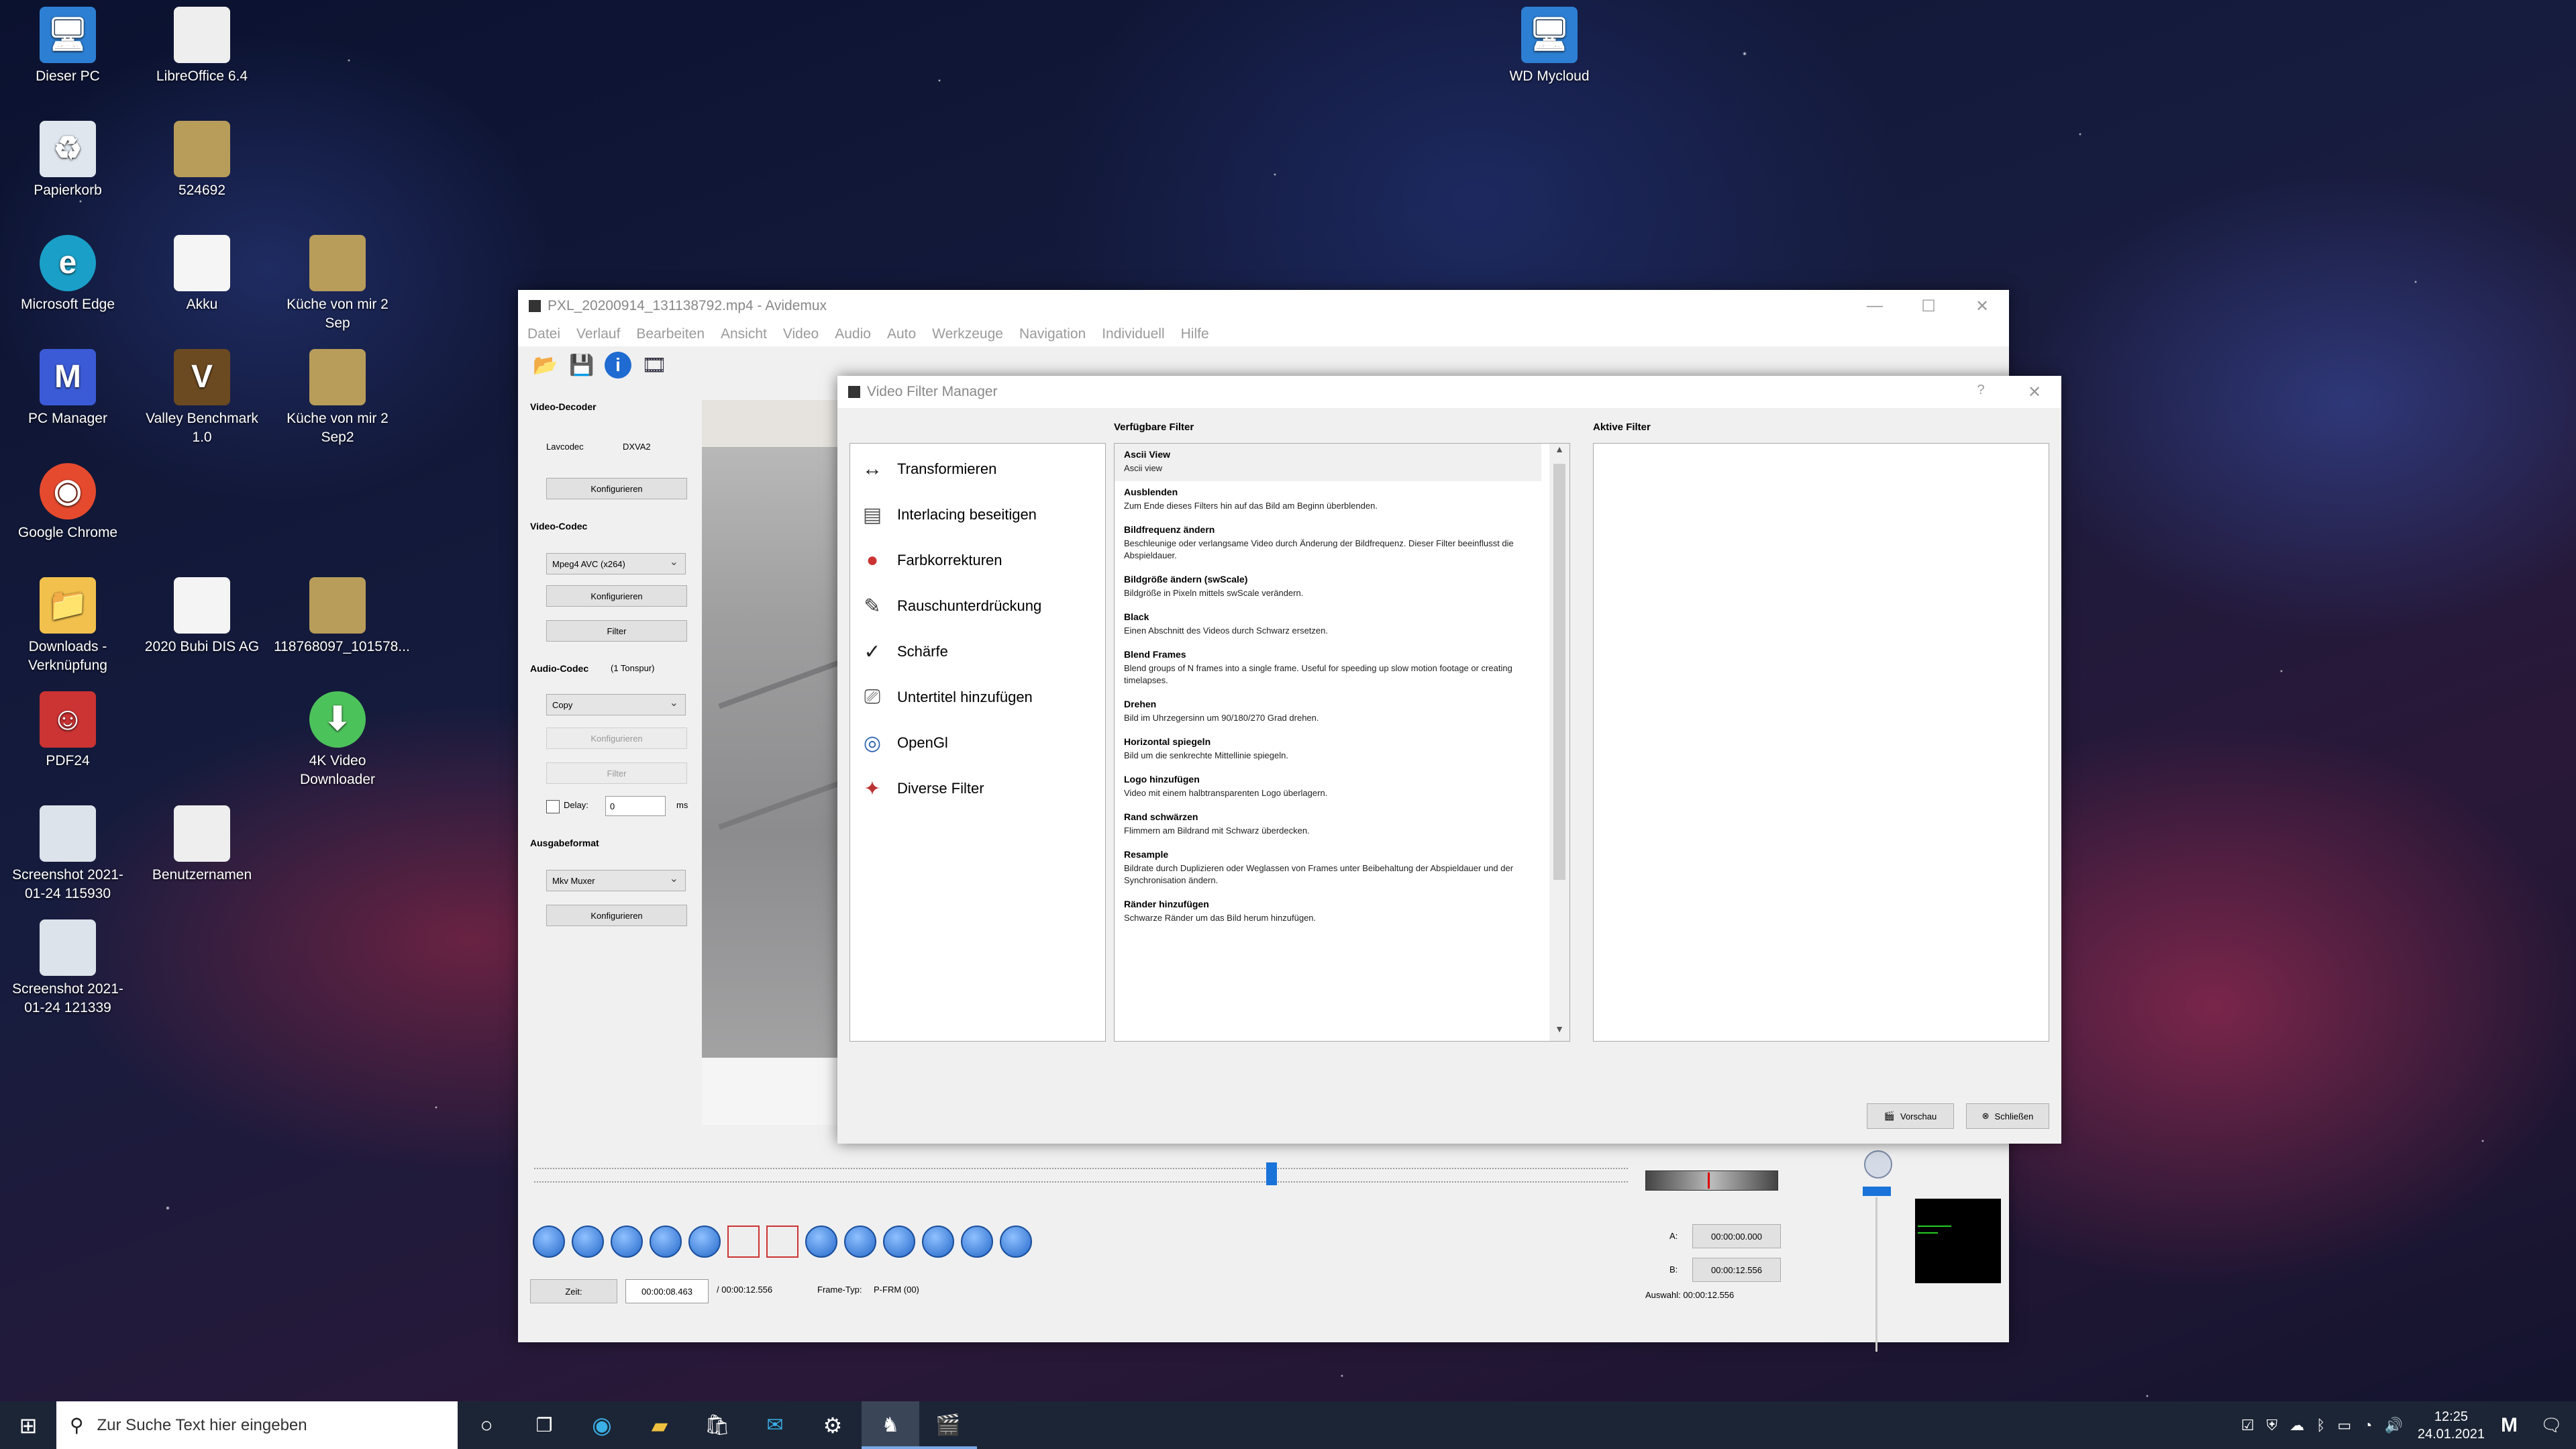  Describe the element at coordinates (68, 274) in the screenshot. I see `desktop-icon: e Microsoft Edge` at that location.